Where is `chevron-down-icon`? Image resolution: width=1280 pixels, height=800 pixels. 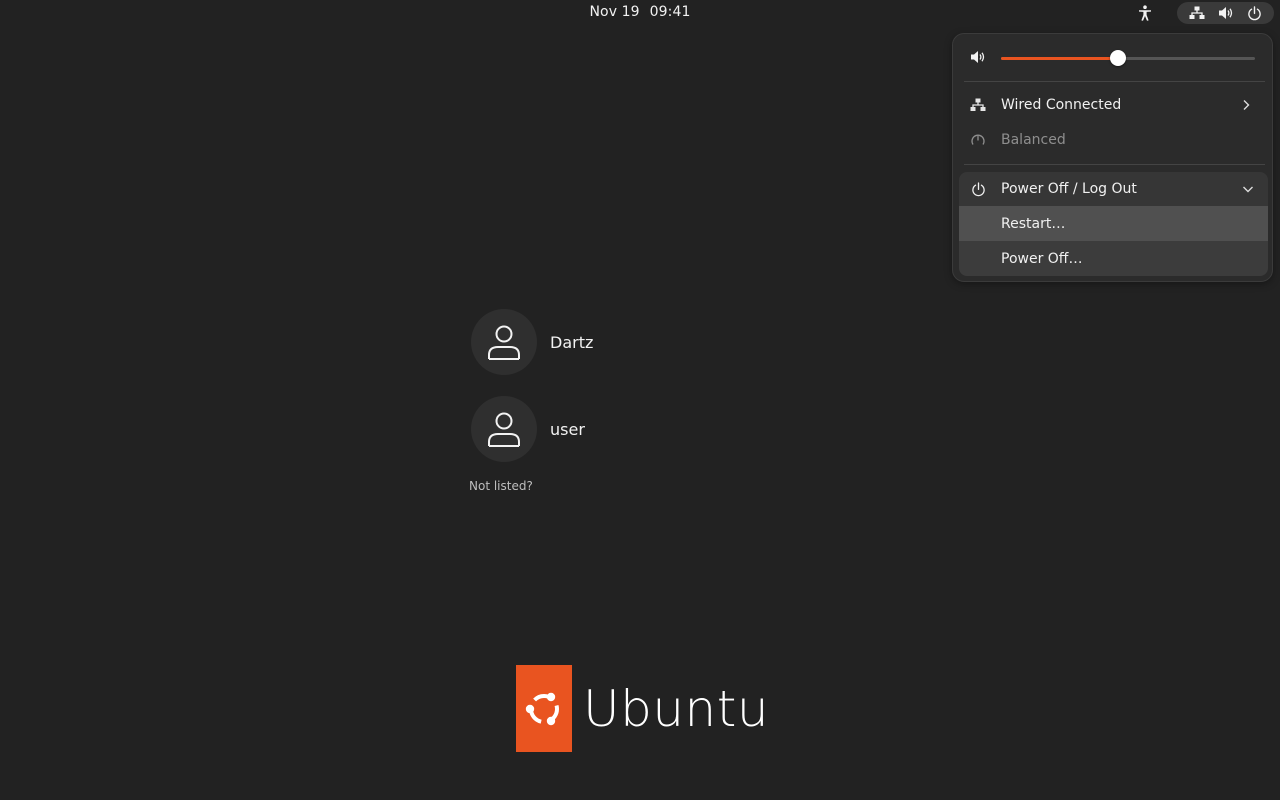 chevron-down-icon is located at coordinates (1248, 189).